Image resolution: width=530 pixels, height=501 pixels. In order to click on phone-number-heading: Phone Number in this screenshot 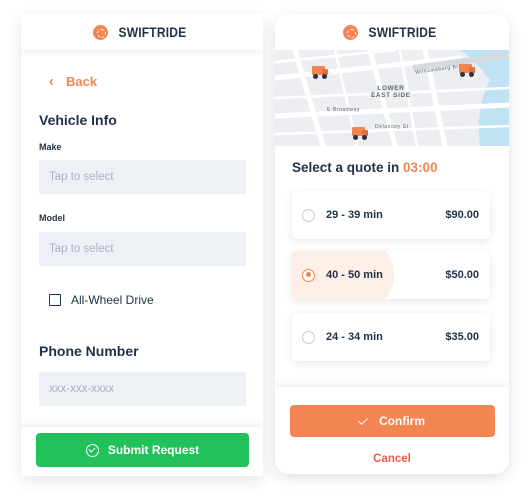, I will do `click(89, 351)`.